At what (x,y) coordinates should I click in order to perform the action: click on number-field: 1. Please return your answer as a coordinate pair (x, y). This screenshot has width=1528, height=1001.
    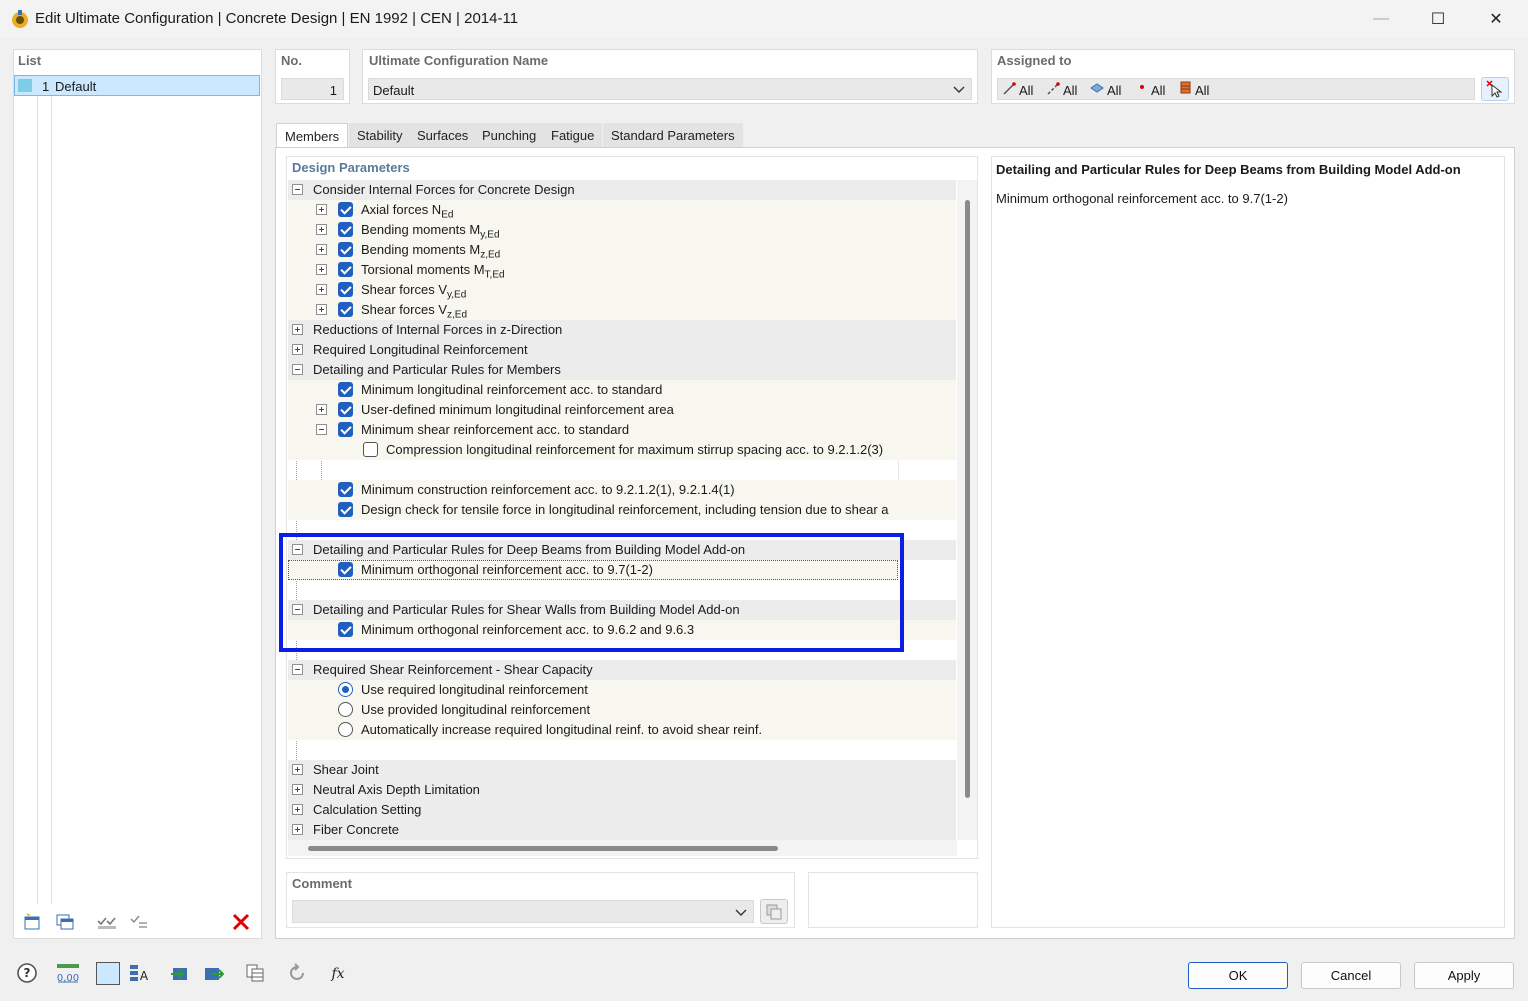
    Looking at the image, I should click on (312, 89).